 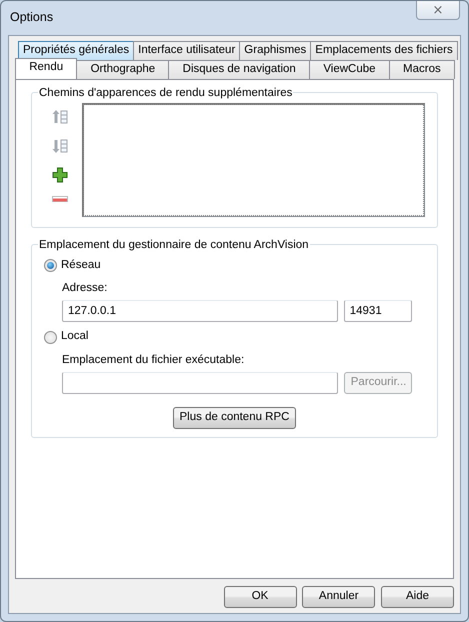 I want to click on tab: Orthographe, so click(x=123, y=69).